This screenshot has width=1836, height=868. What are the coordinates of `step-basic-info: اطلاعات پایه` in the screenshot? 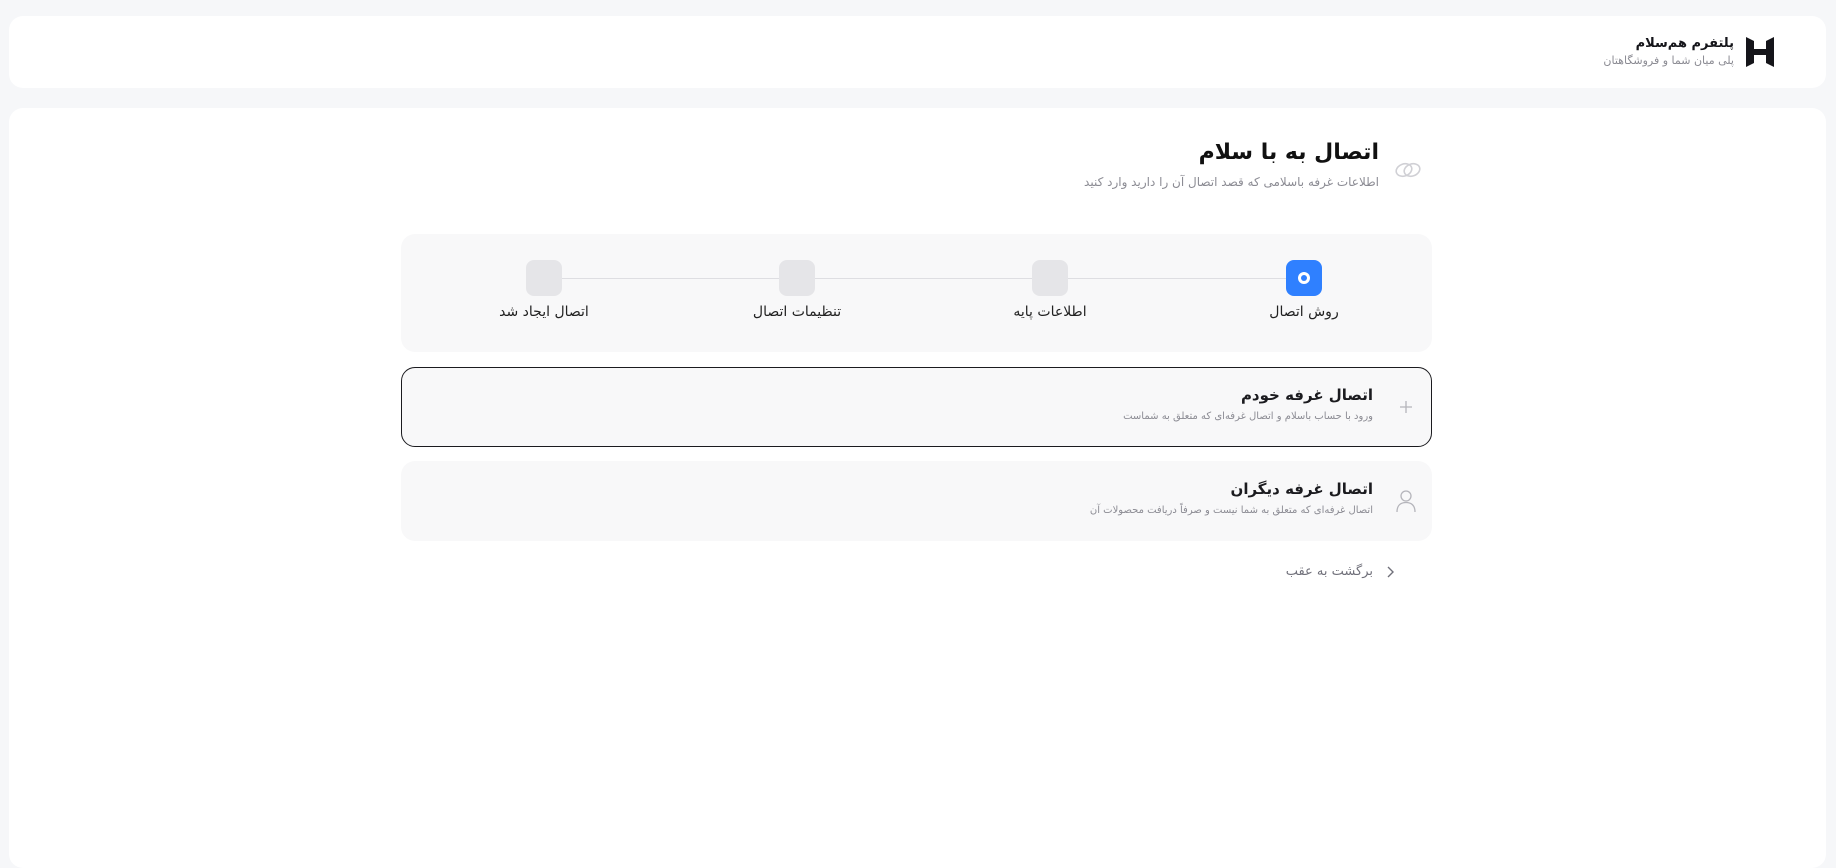 It's located at (1050, 290).